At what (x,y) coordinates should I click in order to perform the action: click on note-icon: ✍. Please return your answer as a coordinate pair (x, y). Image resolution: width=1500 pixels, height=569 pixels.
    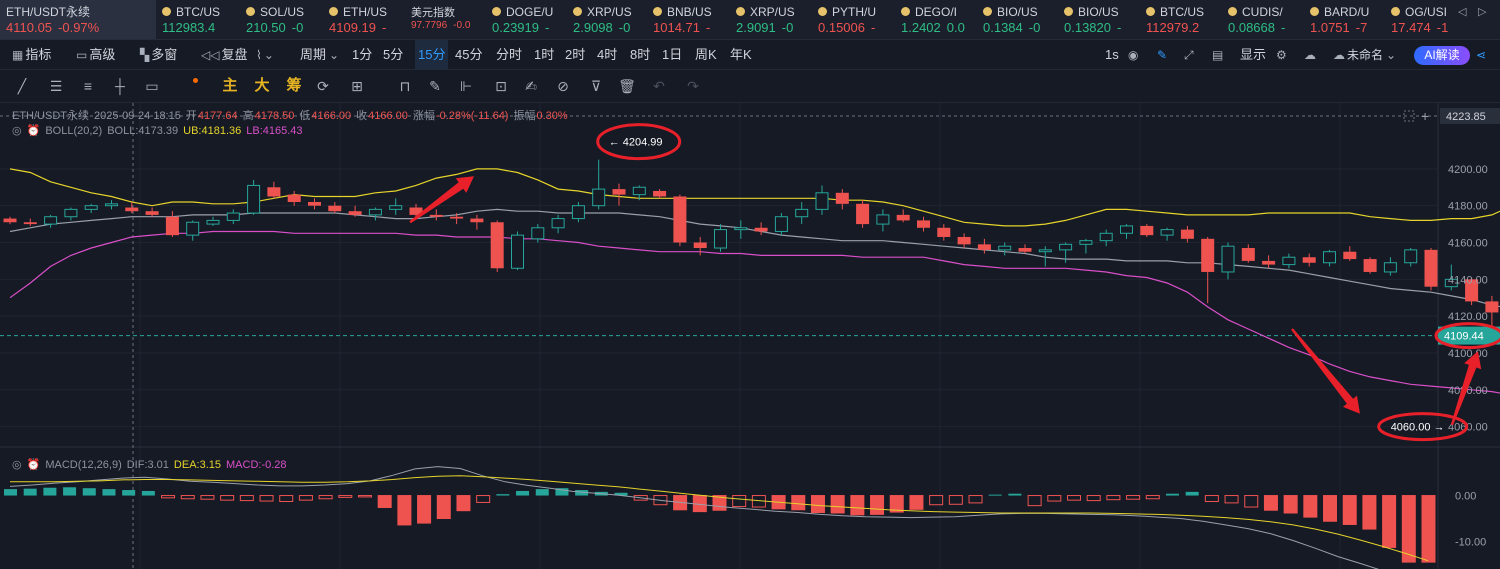
    Looking at the image, I should click on (531, 86).